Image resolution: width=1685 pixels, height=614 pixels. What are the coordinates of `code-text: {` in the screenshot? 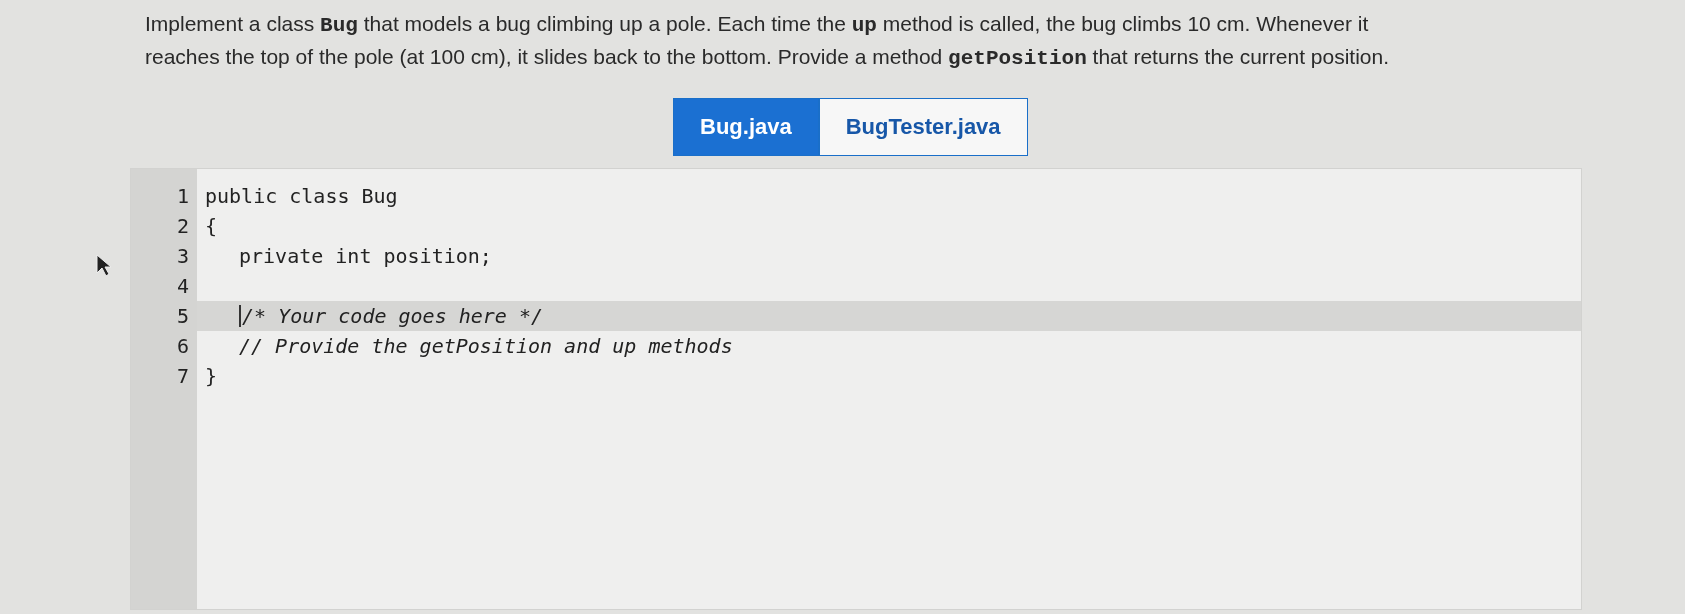 It's located at (211, 226).